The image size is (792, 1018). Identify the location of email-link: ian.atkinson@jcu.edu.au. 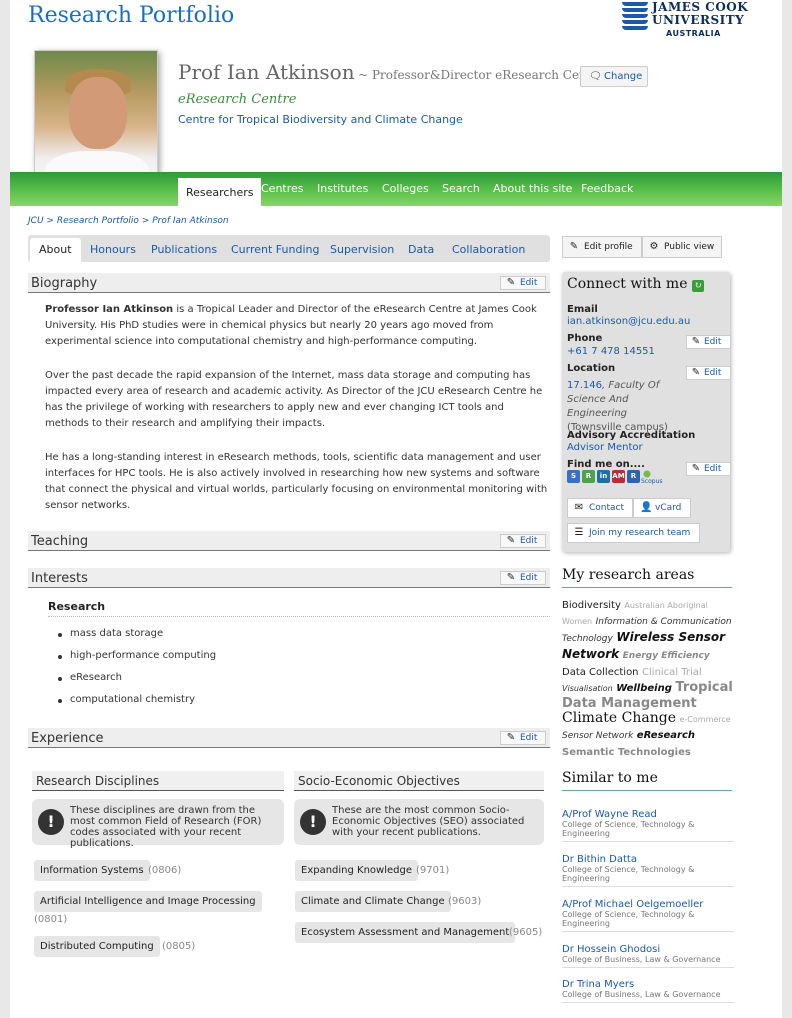
(628, 321).